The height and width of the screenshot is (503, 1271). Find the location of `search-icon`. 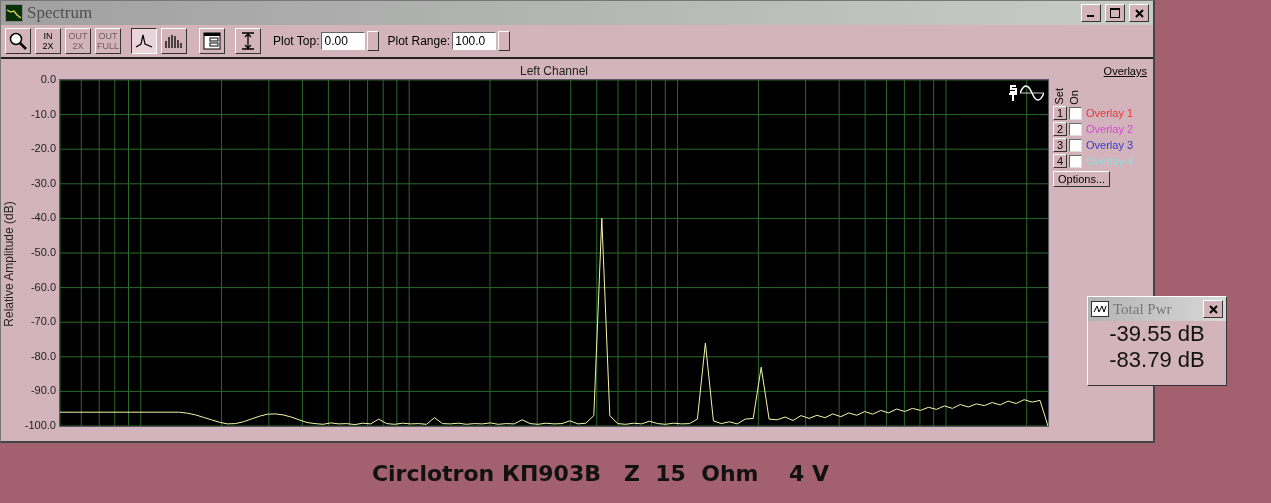

search-icon is located at coordinates (18, 41).